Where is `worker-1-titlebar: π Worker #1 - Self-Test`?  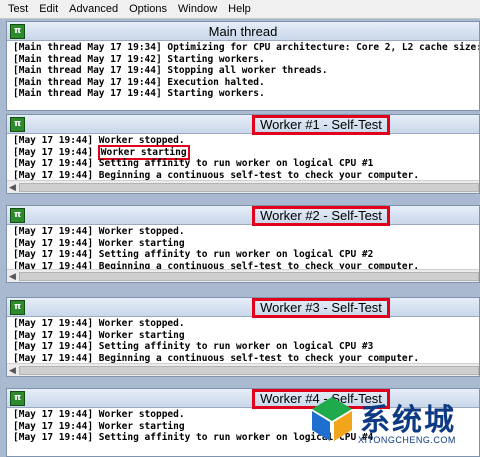
worker-1-titlebar: π Worker #1 - Self-Test is located at coordinates (243, 125).